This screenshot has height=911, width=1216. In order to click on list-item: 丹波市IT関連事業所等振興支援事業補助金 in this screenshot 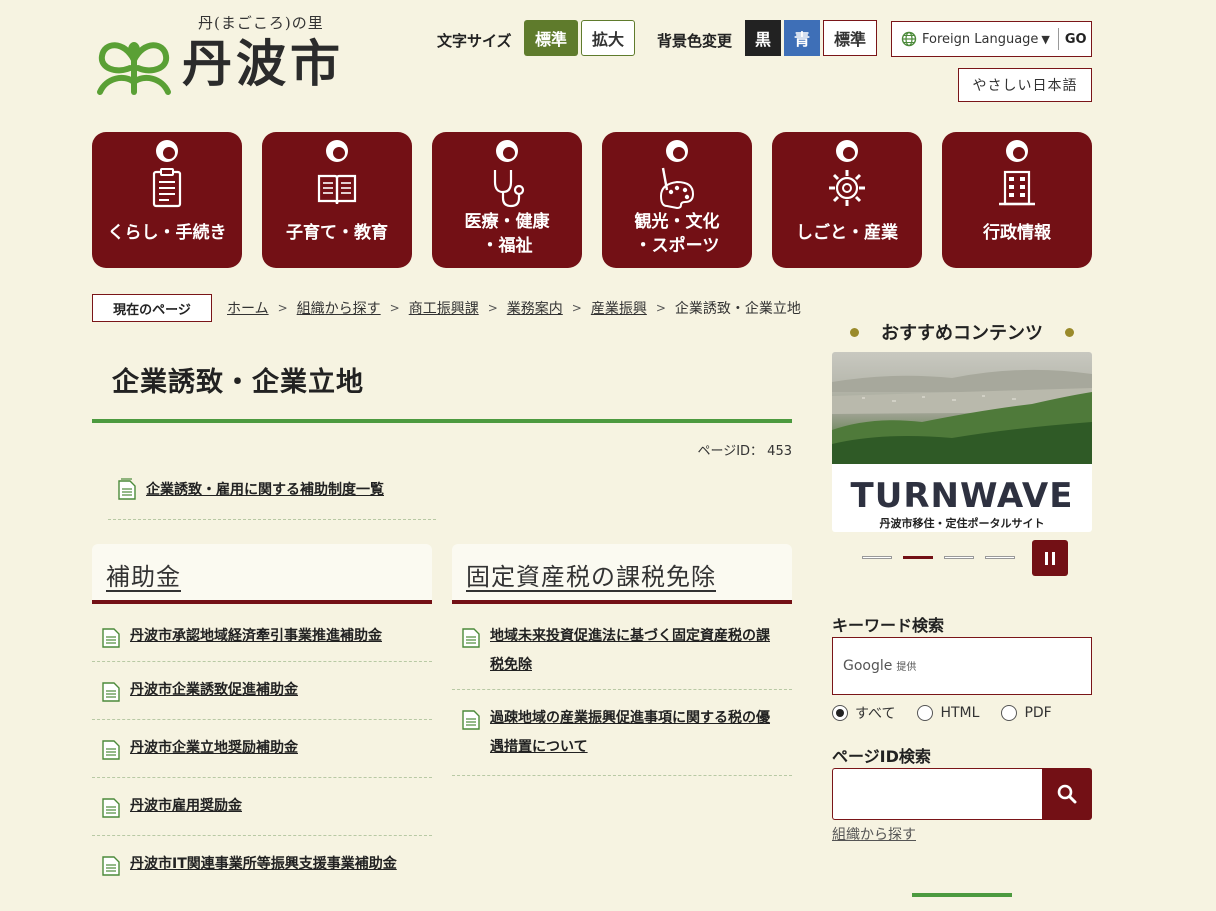, I will do `click(262, 873)`.